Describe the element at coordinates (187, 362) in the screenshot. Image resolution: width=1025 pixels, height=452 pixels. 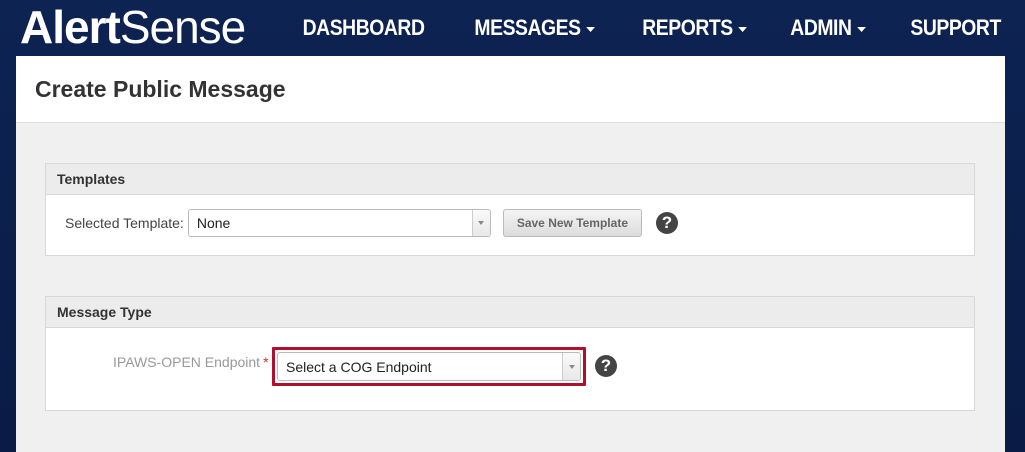
I see `ipaws-endpoint-label-text: IPAWS-OPEN Endpoint` at that location.